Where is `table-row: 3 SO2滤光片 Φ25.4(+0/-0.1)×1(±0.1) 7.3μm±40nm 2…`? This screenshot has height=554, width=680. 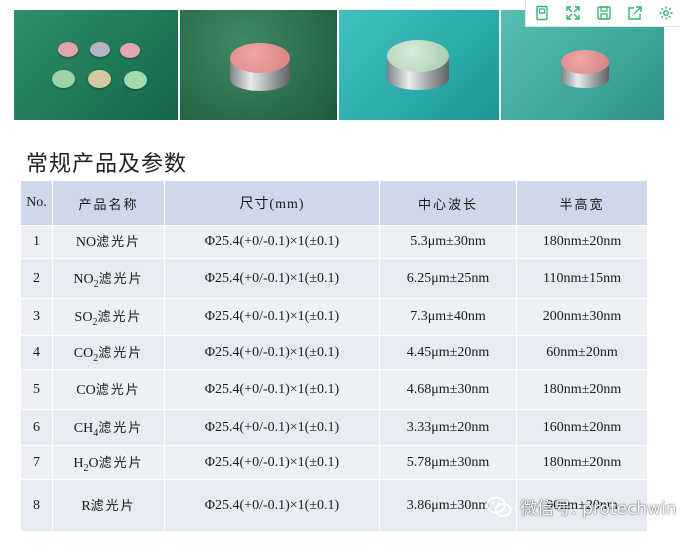
table-row: 3 SO2滤光片 Φ25.4(+0/-0.1)×1(±0.1) 7.3μm±40nm 2… is located at coordinates (334, 317).